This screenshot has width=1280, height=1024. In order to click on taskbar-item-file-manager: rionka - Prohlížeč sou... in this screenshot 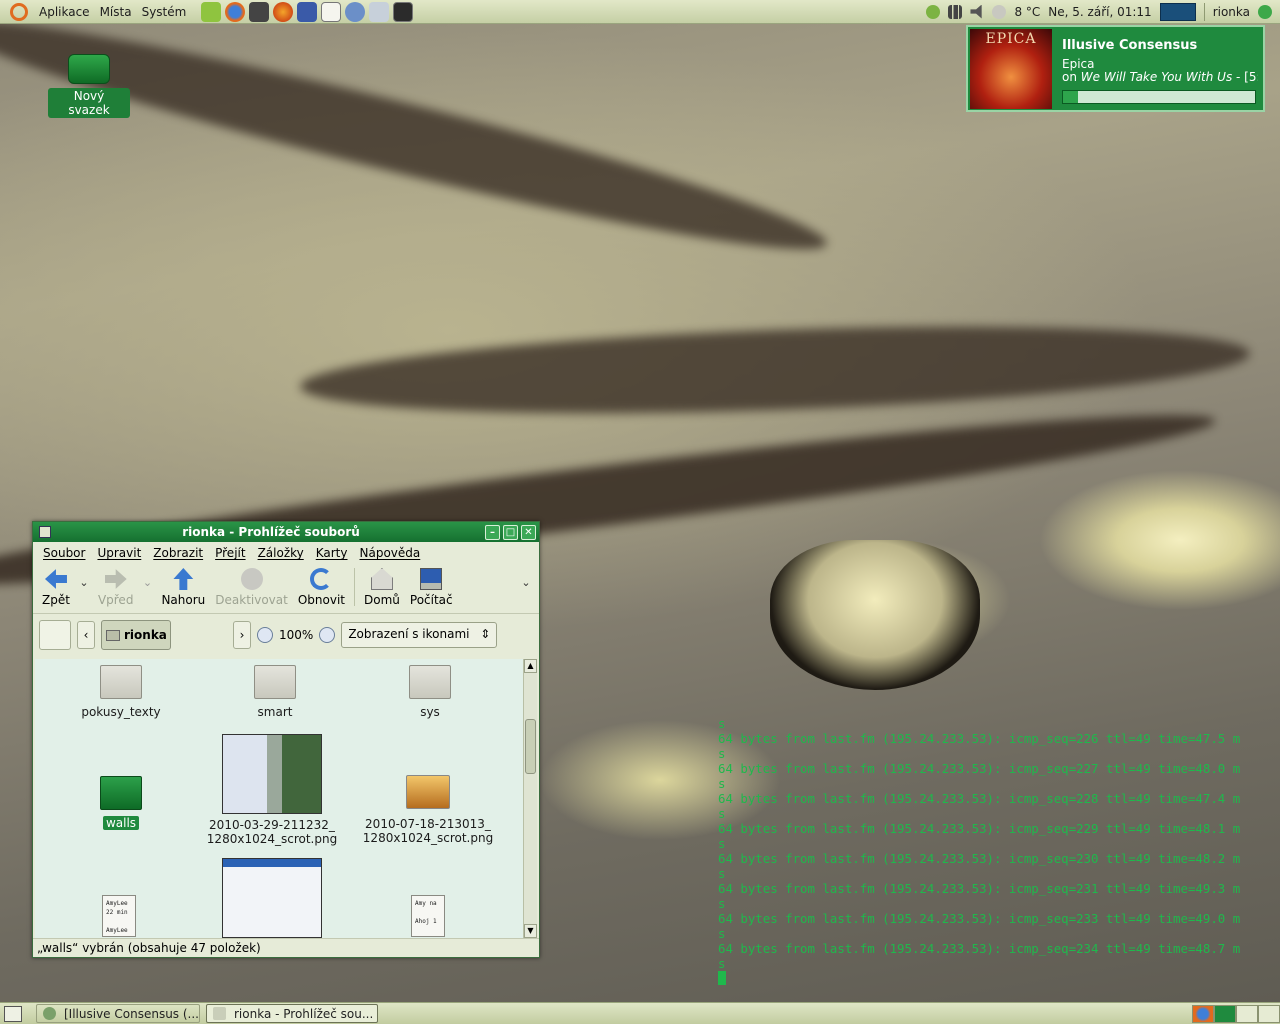, I will do `click(292, 1013)`.